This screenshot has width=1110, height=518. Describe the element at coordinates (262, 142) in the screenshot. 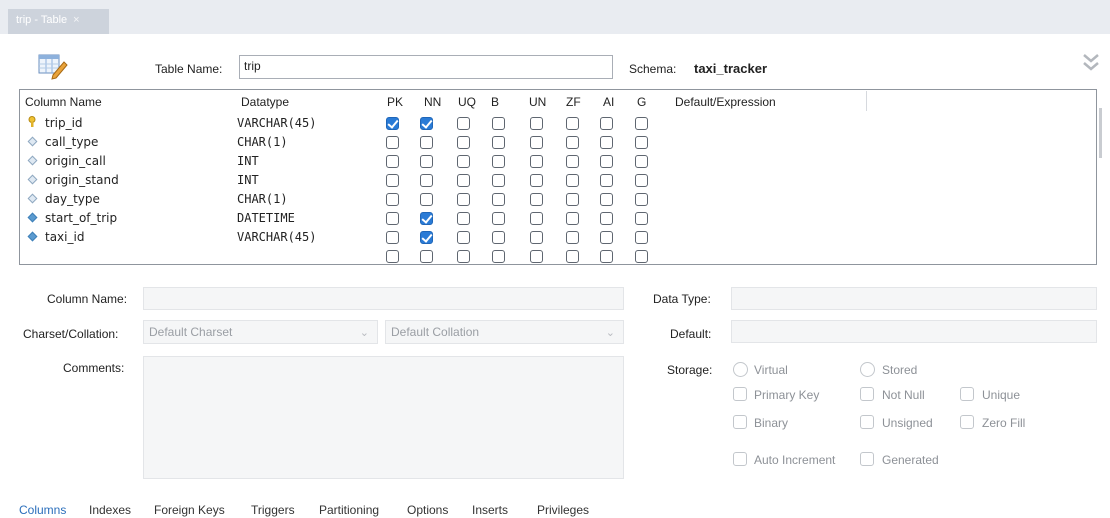

I see `datatype-cell: CHAR(1)` at that location.